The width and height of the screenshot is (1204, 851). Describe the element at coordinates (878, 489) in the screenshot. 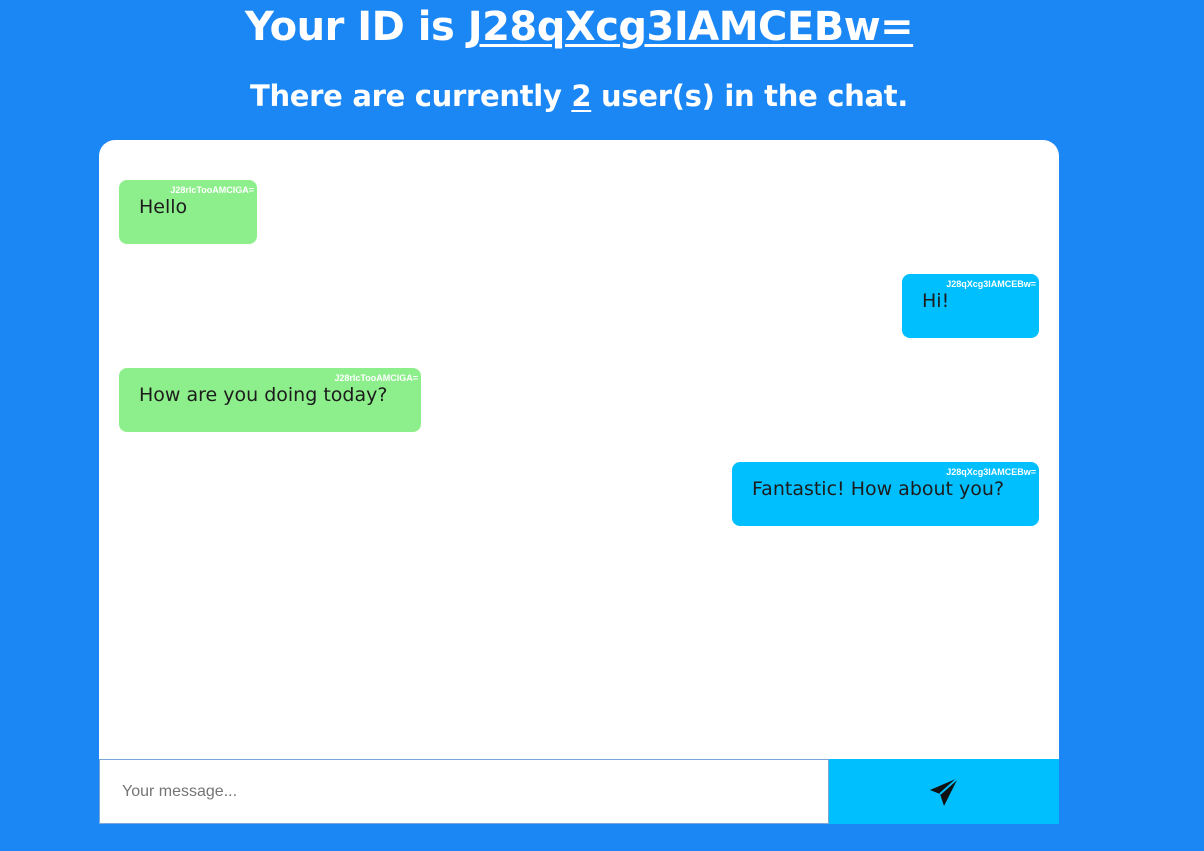

I see `message-text: Fantastic! How about you?` at that location.